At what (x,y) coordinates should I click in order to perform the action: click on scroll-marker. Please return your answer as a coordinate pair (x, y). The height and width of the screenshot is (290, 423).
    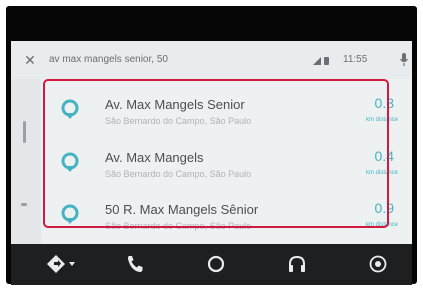
    Looking at the image, I should click on (24, 204).